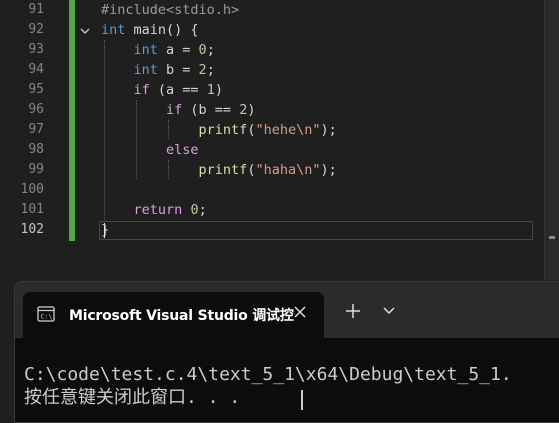 This screenshot has width=559, height=423. Describe the element at coordinates (36, 129) in the screenshot. I see `line-number: 97` at that location.